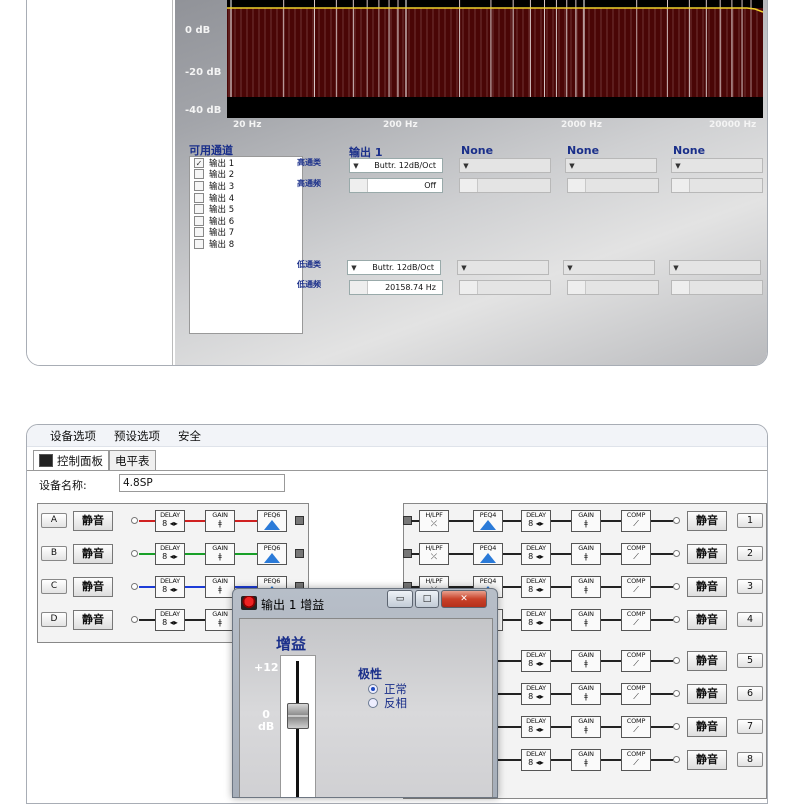 The height and width of the screenshot is (804, 800). I want to click on block-label: COMP, so click(636, 688).